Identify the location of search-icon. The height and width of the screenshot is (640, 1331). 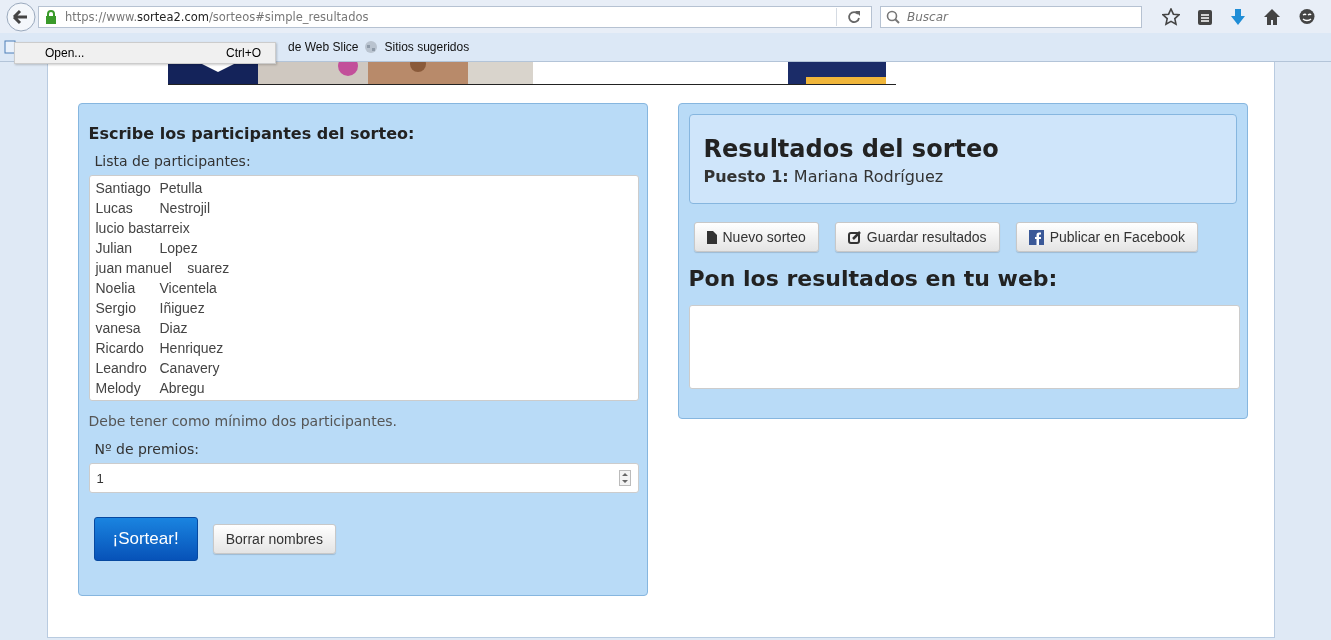
(893, 16).